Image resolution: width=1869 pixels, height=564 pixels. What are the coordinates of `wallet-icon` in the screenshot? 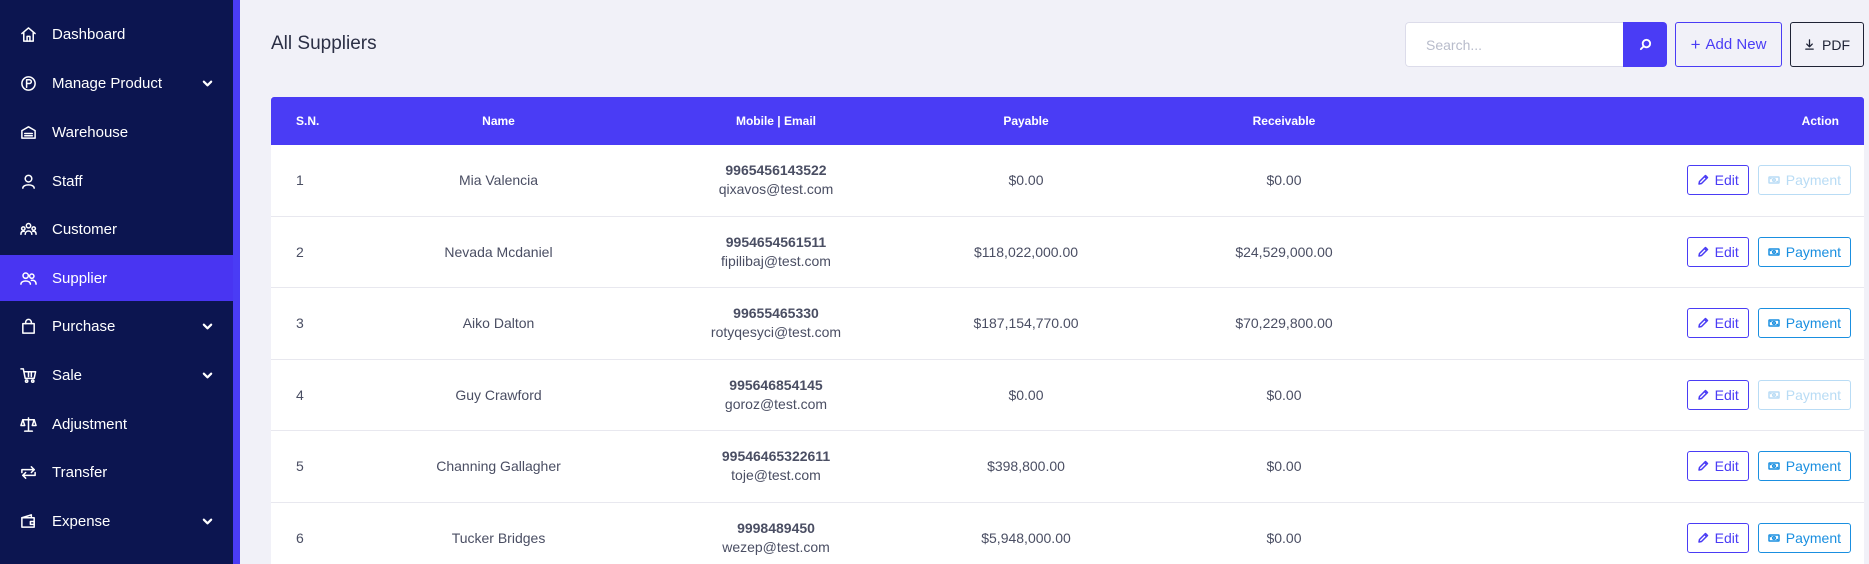 It's located at (28, 521).